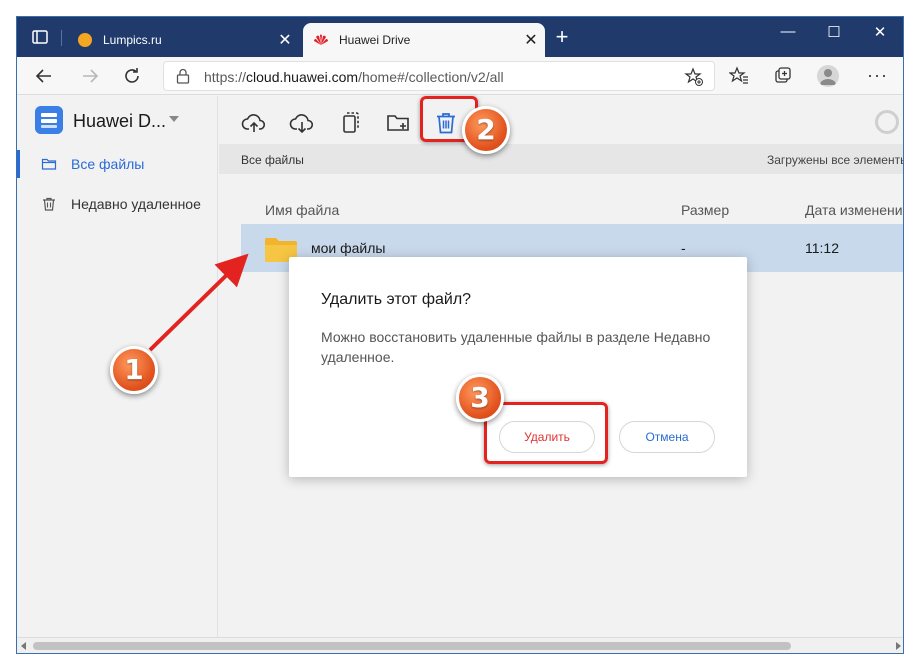 Image resolution: width=920 pixels, height=670 pixels. I want to click on column-header-name: Имя файла, so click(302, 210).